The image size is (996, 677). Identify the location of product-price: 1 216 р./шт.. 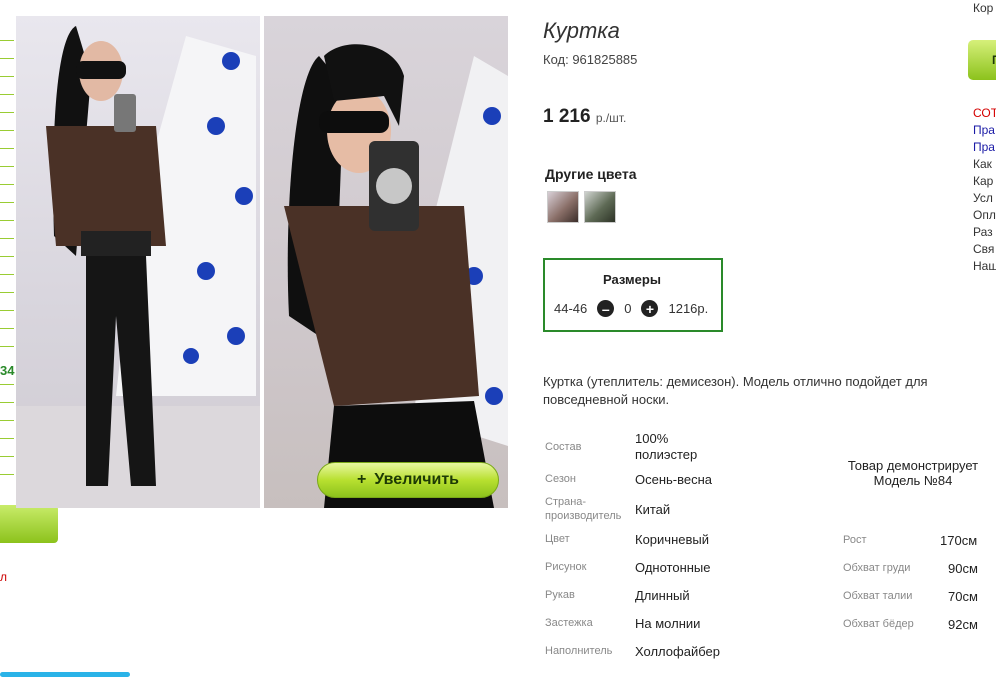
(584, 117).